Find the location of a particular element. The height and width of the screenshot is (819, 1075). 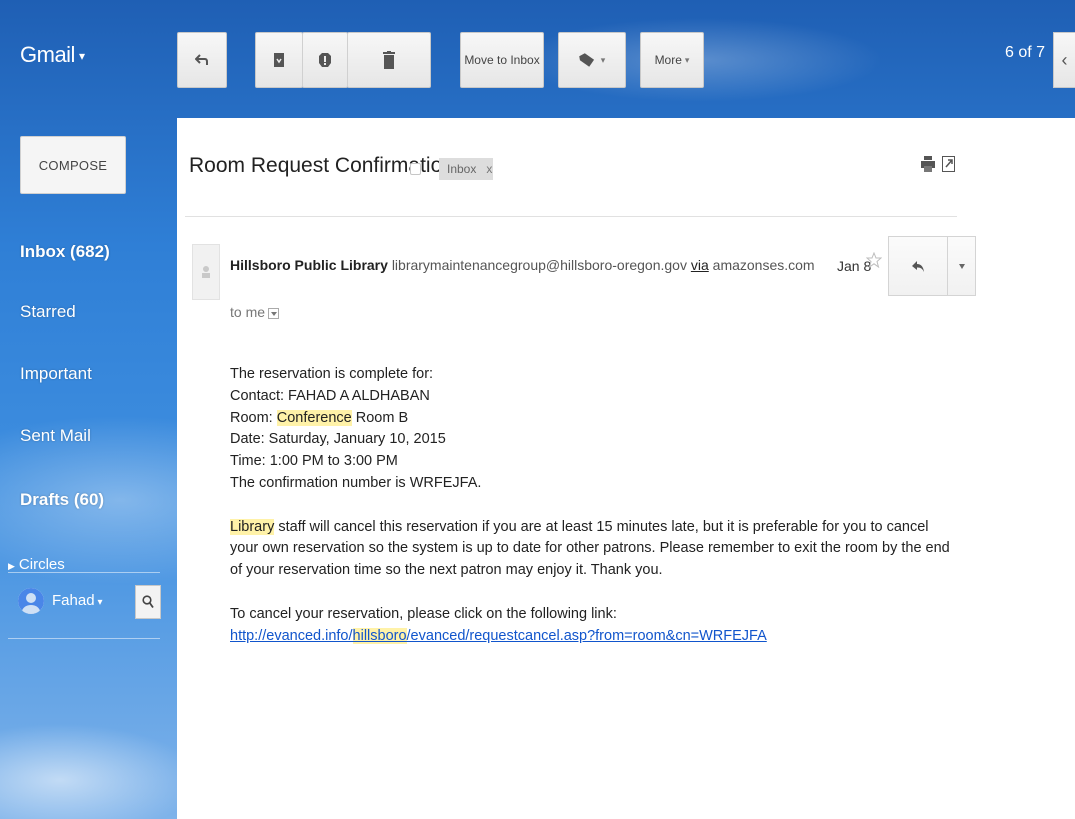

move-to-inbox-label: Move to Inbox is located at coordinates (502, 60).